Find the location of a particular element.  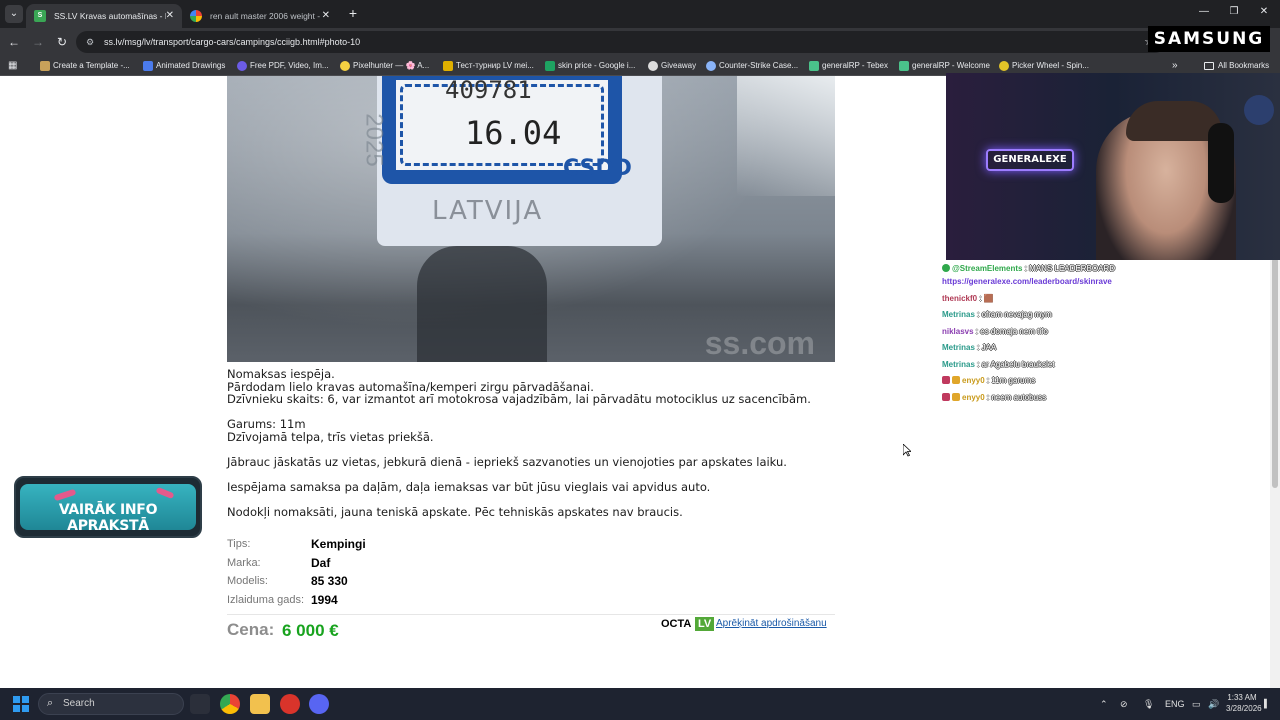

calculate-insurance-link: Aprēķināt apdrošināšanu is located at coordinates (771, 624).